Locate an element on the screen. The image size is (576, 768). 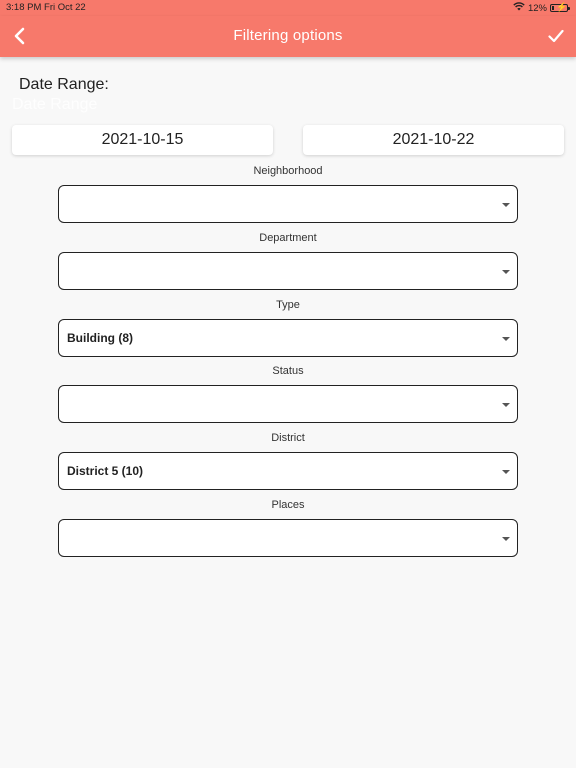
page-title: Filtering options is located at coordinates (288, 35).